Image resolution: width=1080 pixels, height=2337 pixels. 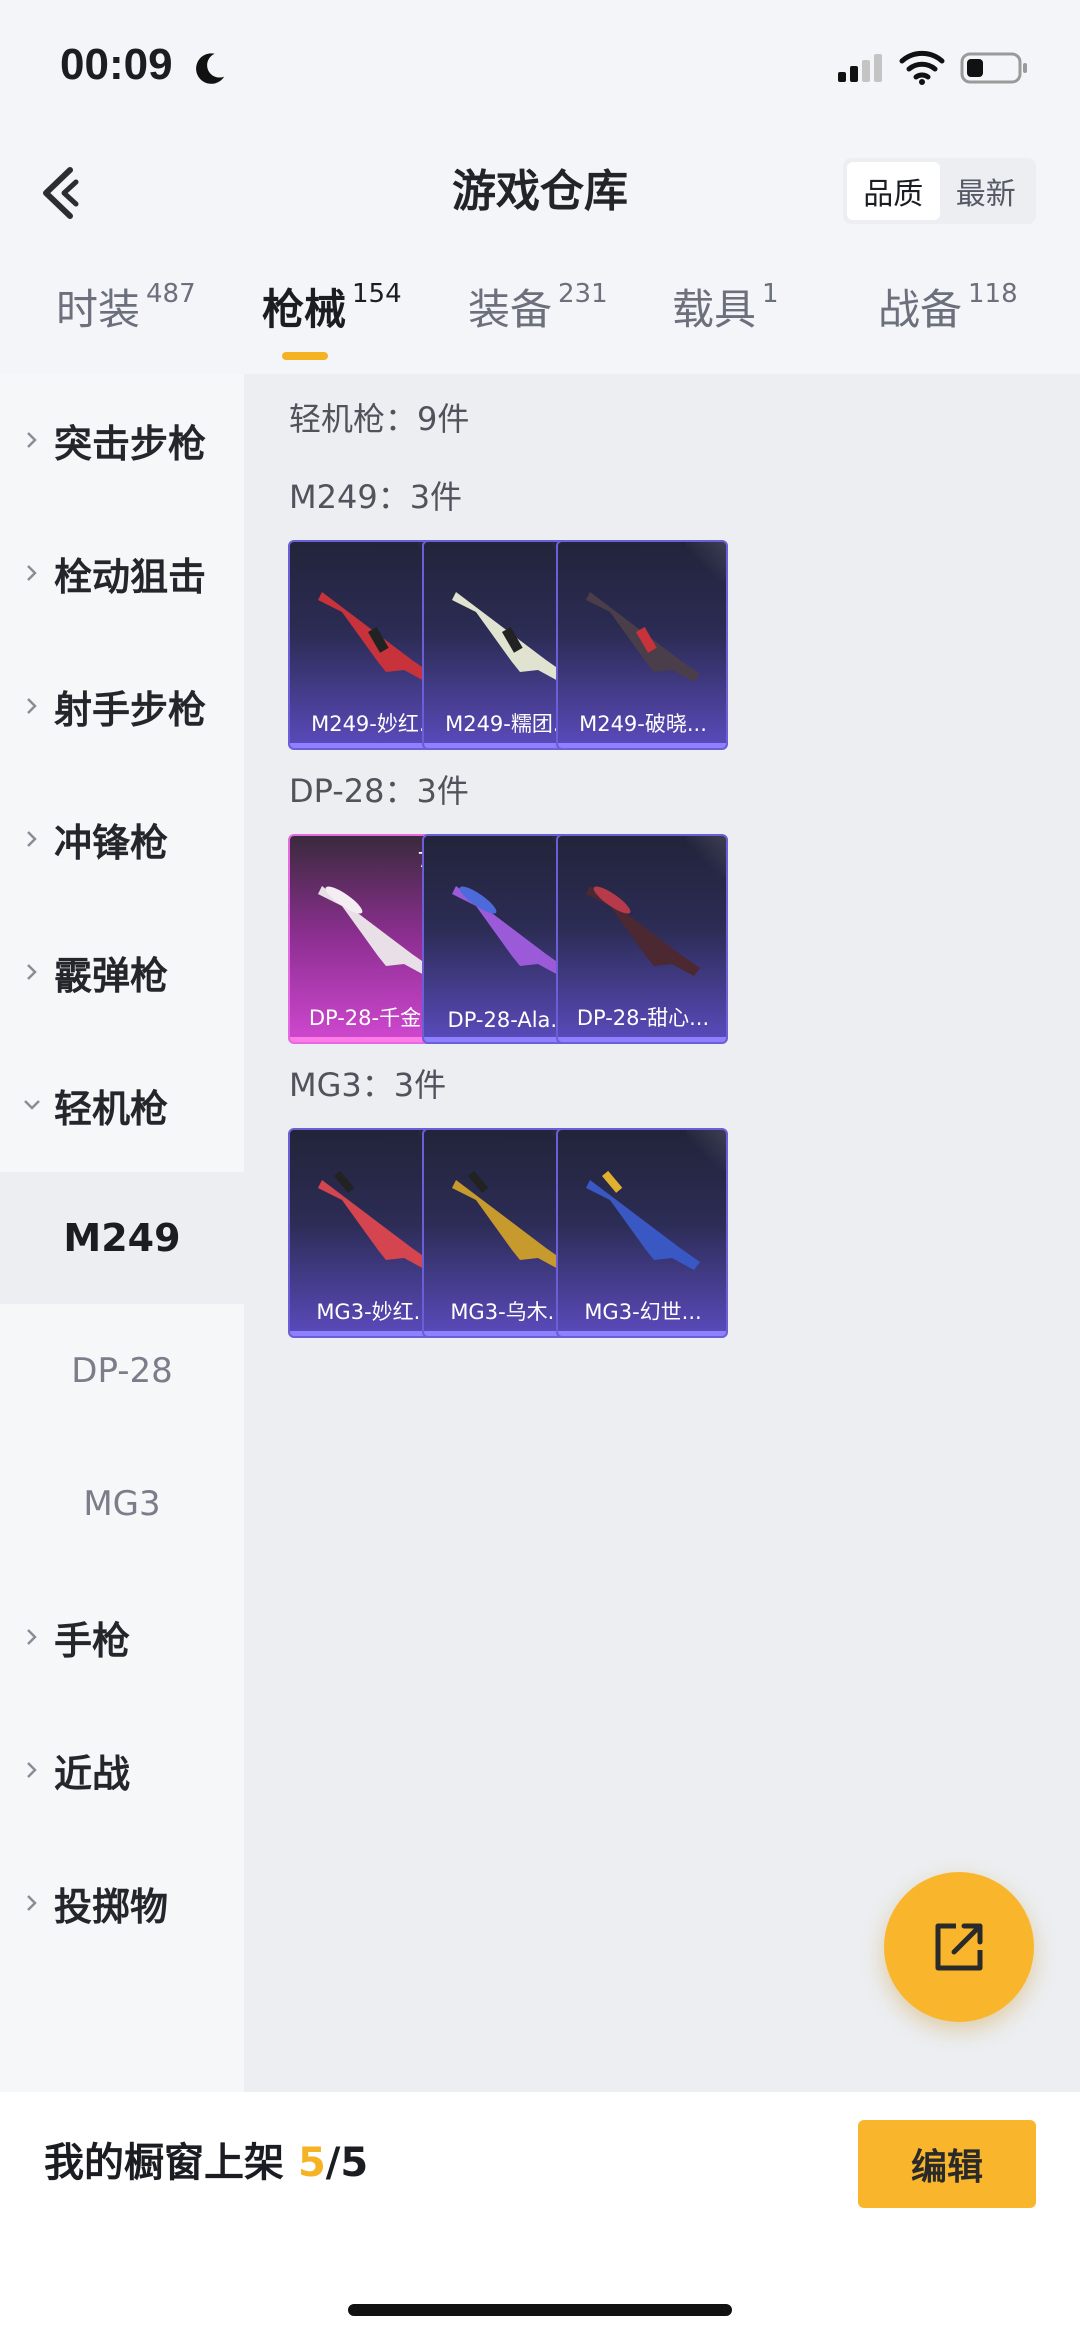 I want to click on category-tabs: 时装 487 枪械 154 装备 231 载具 1 战备 118, so click(x=540, y=320).